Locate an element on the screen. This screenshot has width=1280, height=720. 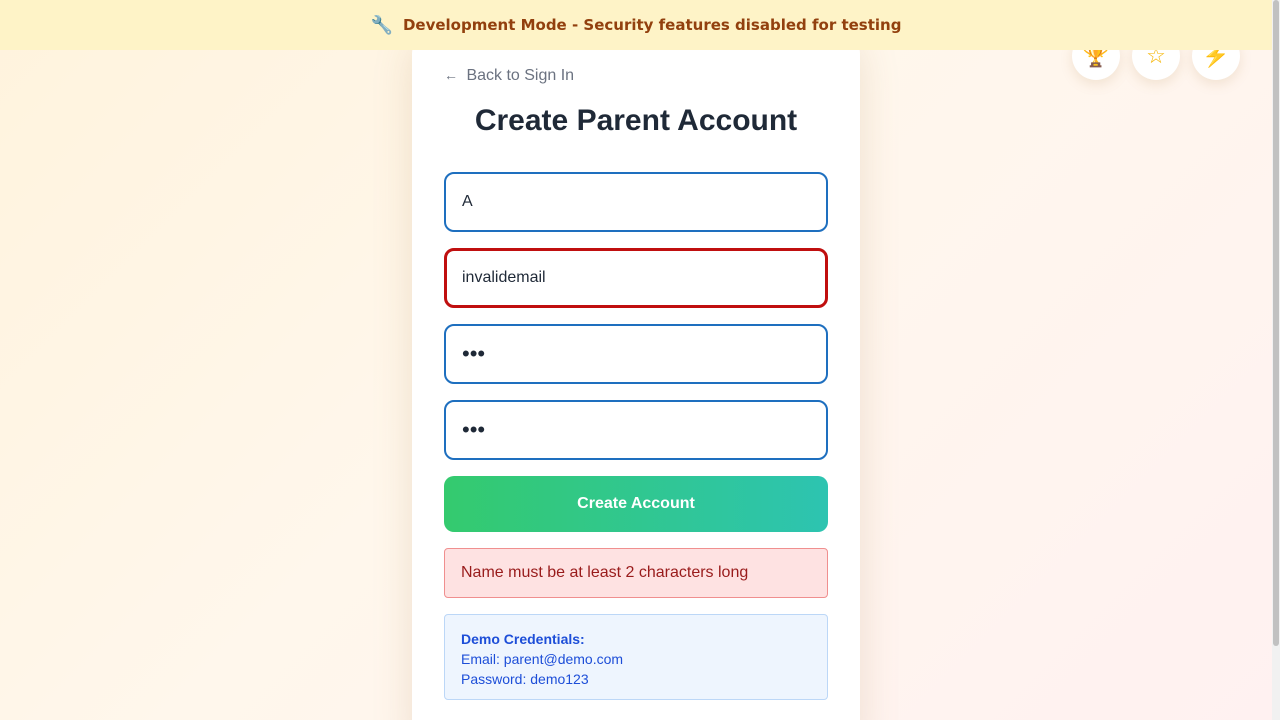
confirm-password-input: ••• is located at coordinates (636, 430).